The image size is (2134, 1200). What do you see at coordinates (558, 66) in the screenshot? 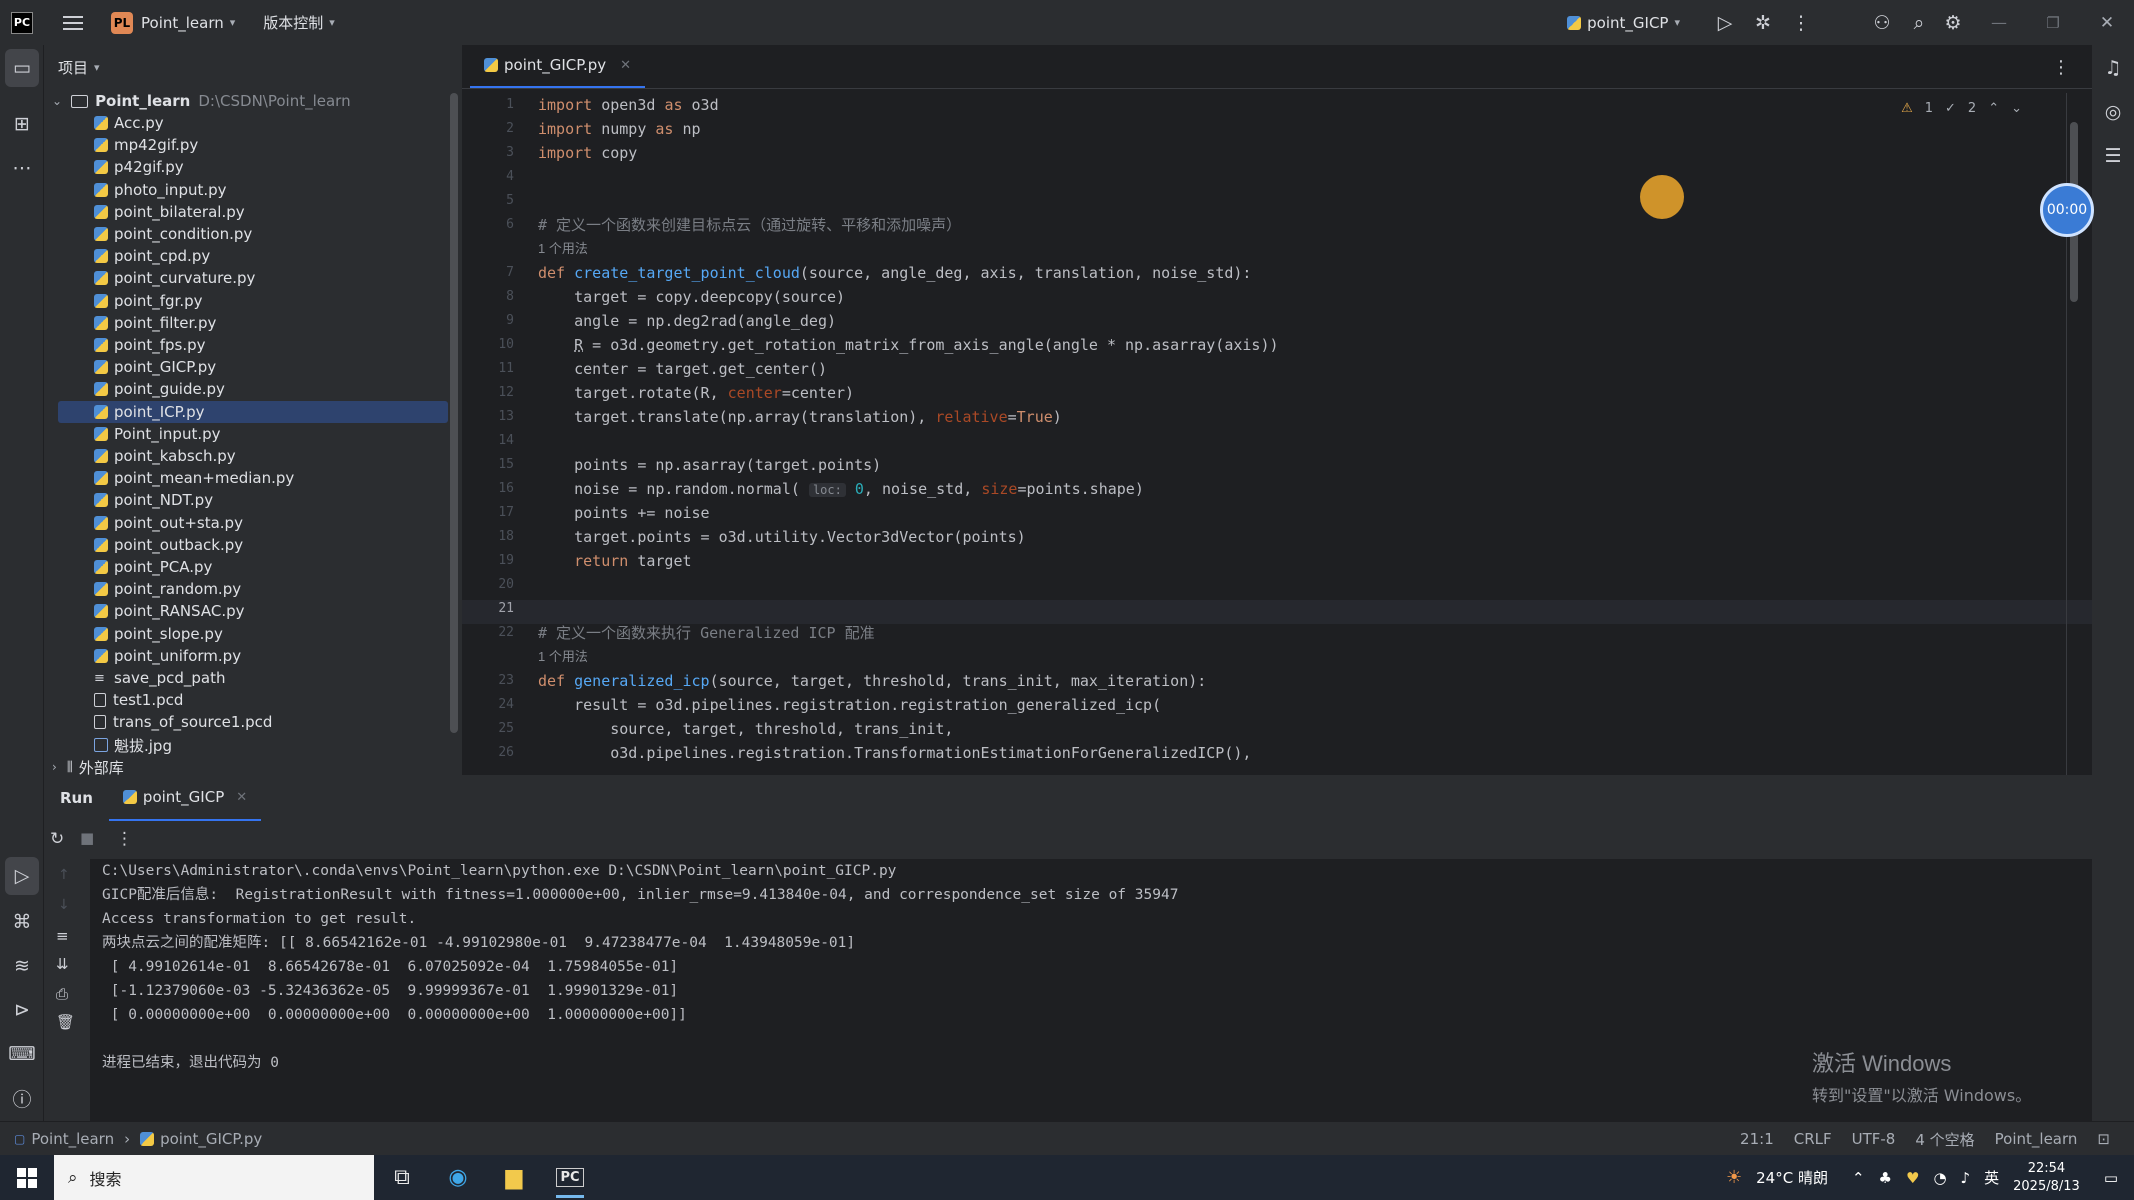
I see `tab-point-gicp: point_GICP.py ✕` at bounding box center [558, 66].